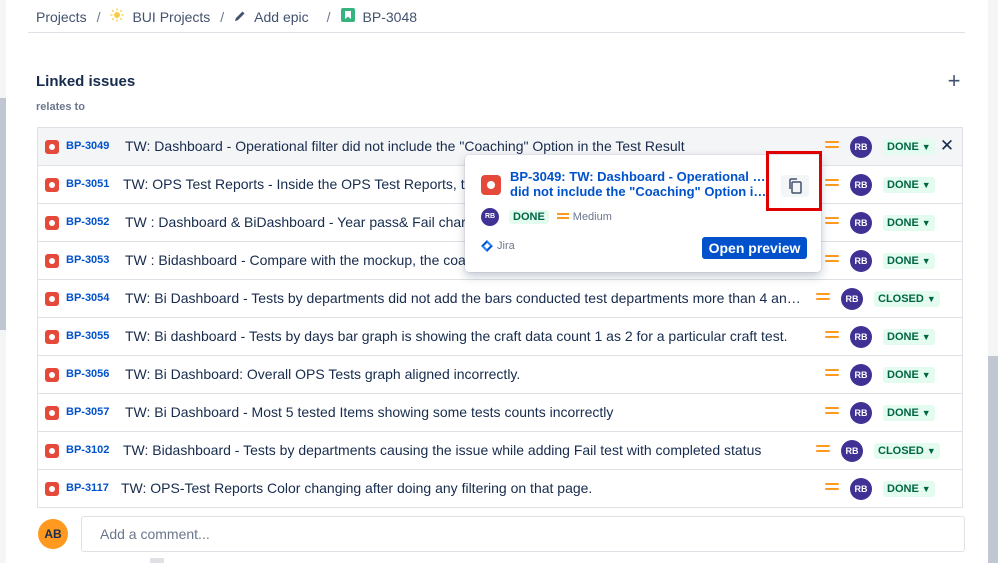  Describe the element at coordinates (529, 217) in the screenshot. I see `status-badge: DONE` at that location.